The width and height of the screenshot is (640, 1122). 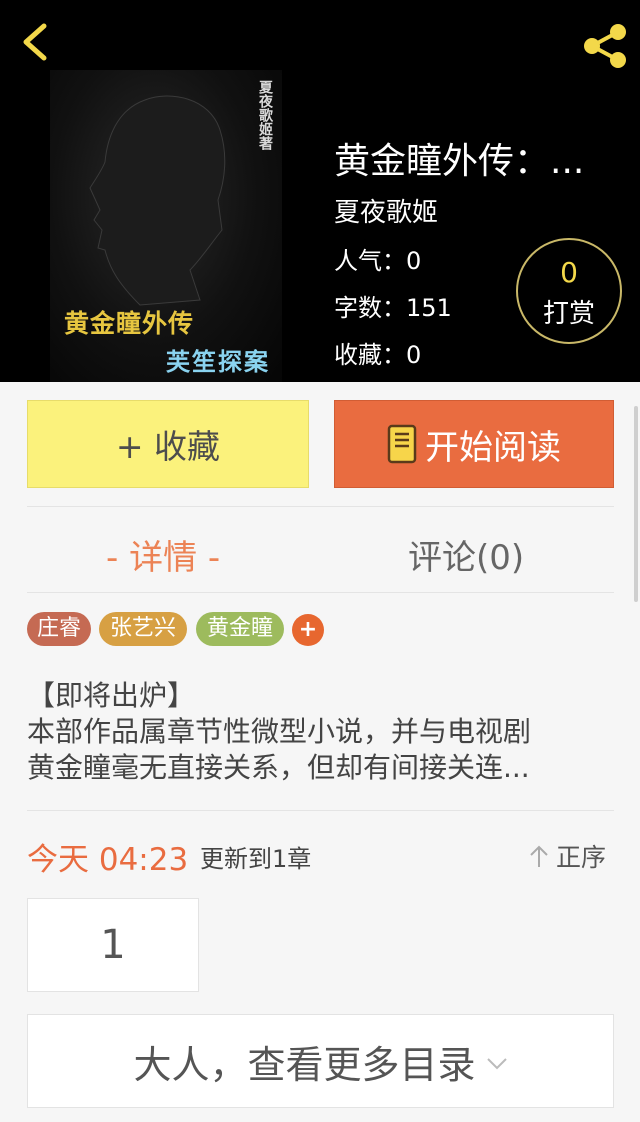 What do you see at coordinates (108, 860) in the screenshot?
I see `update-time: 今天 04:23` at bounding box center [108, 860].